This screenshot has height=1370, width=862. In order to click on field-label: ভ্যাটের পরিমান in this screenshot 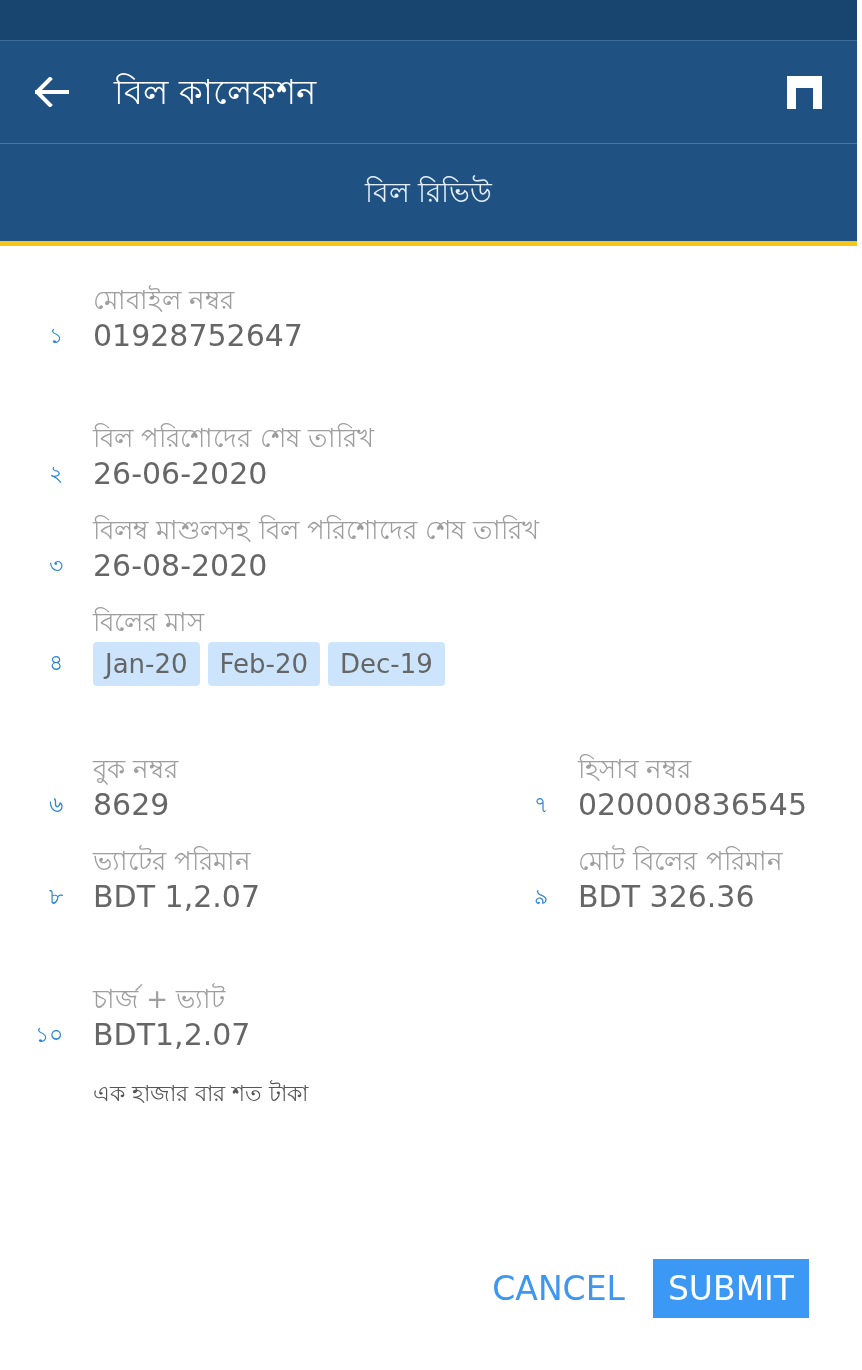, I will do `click(173, 861)`.